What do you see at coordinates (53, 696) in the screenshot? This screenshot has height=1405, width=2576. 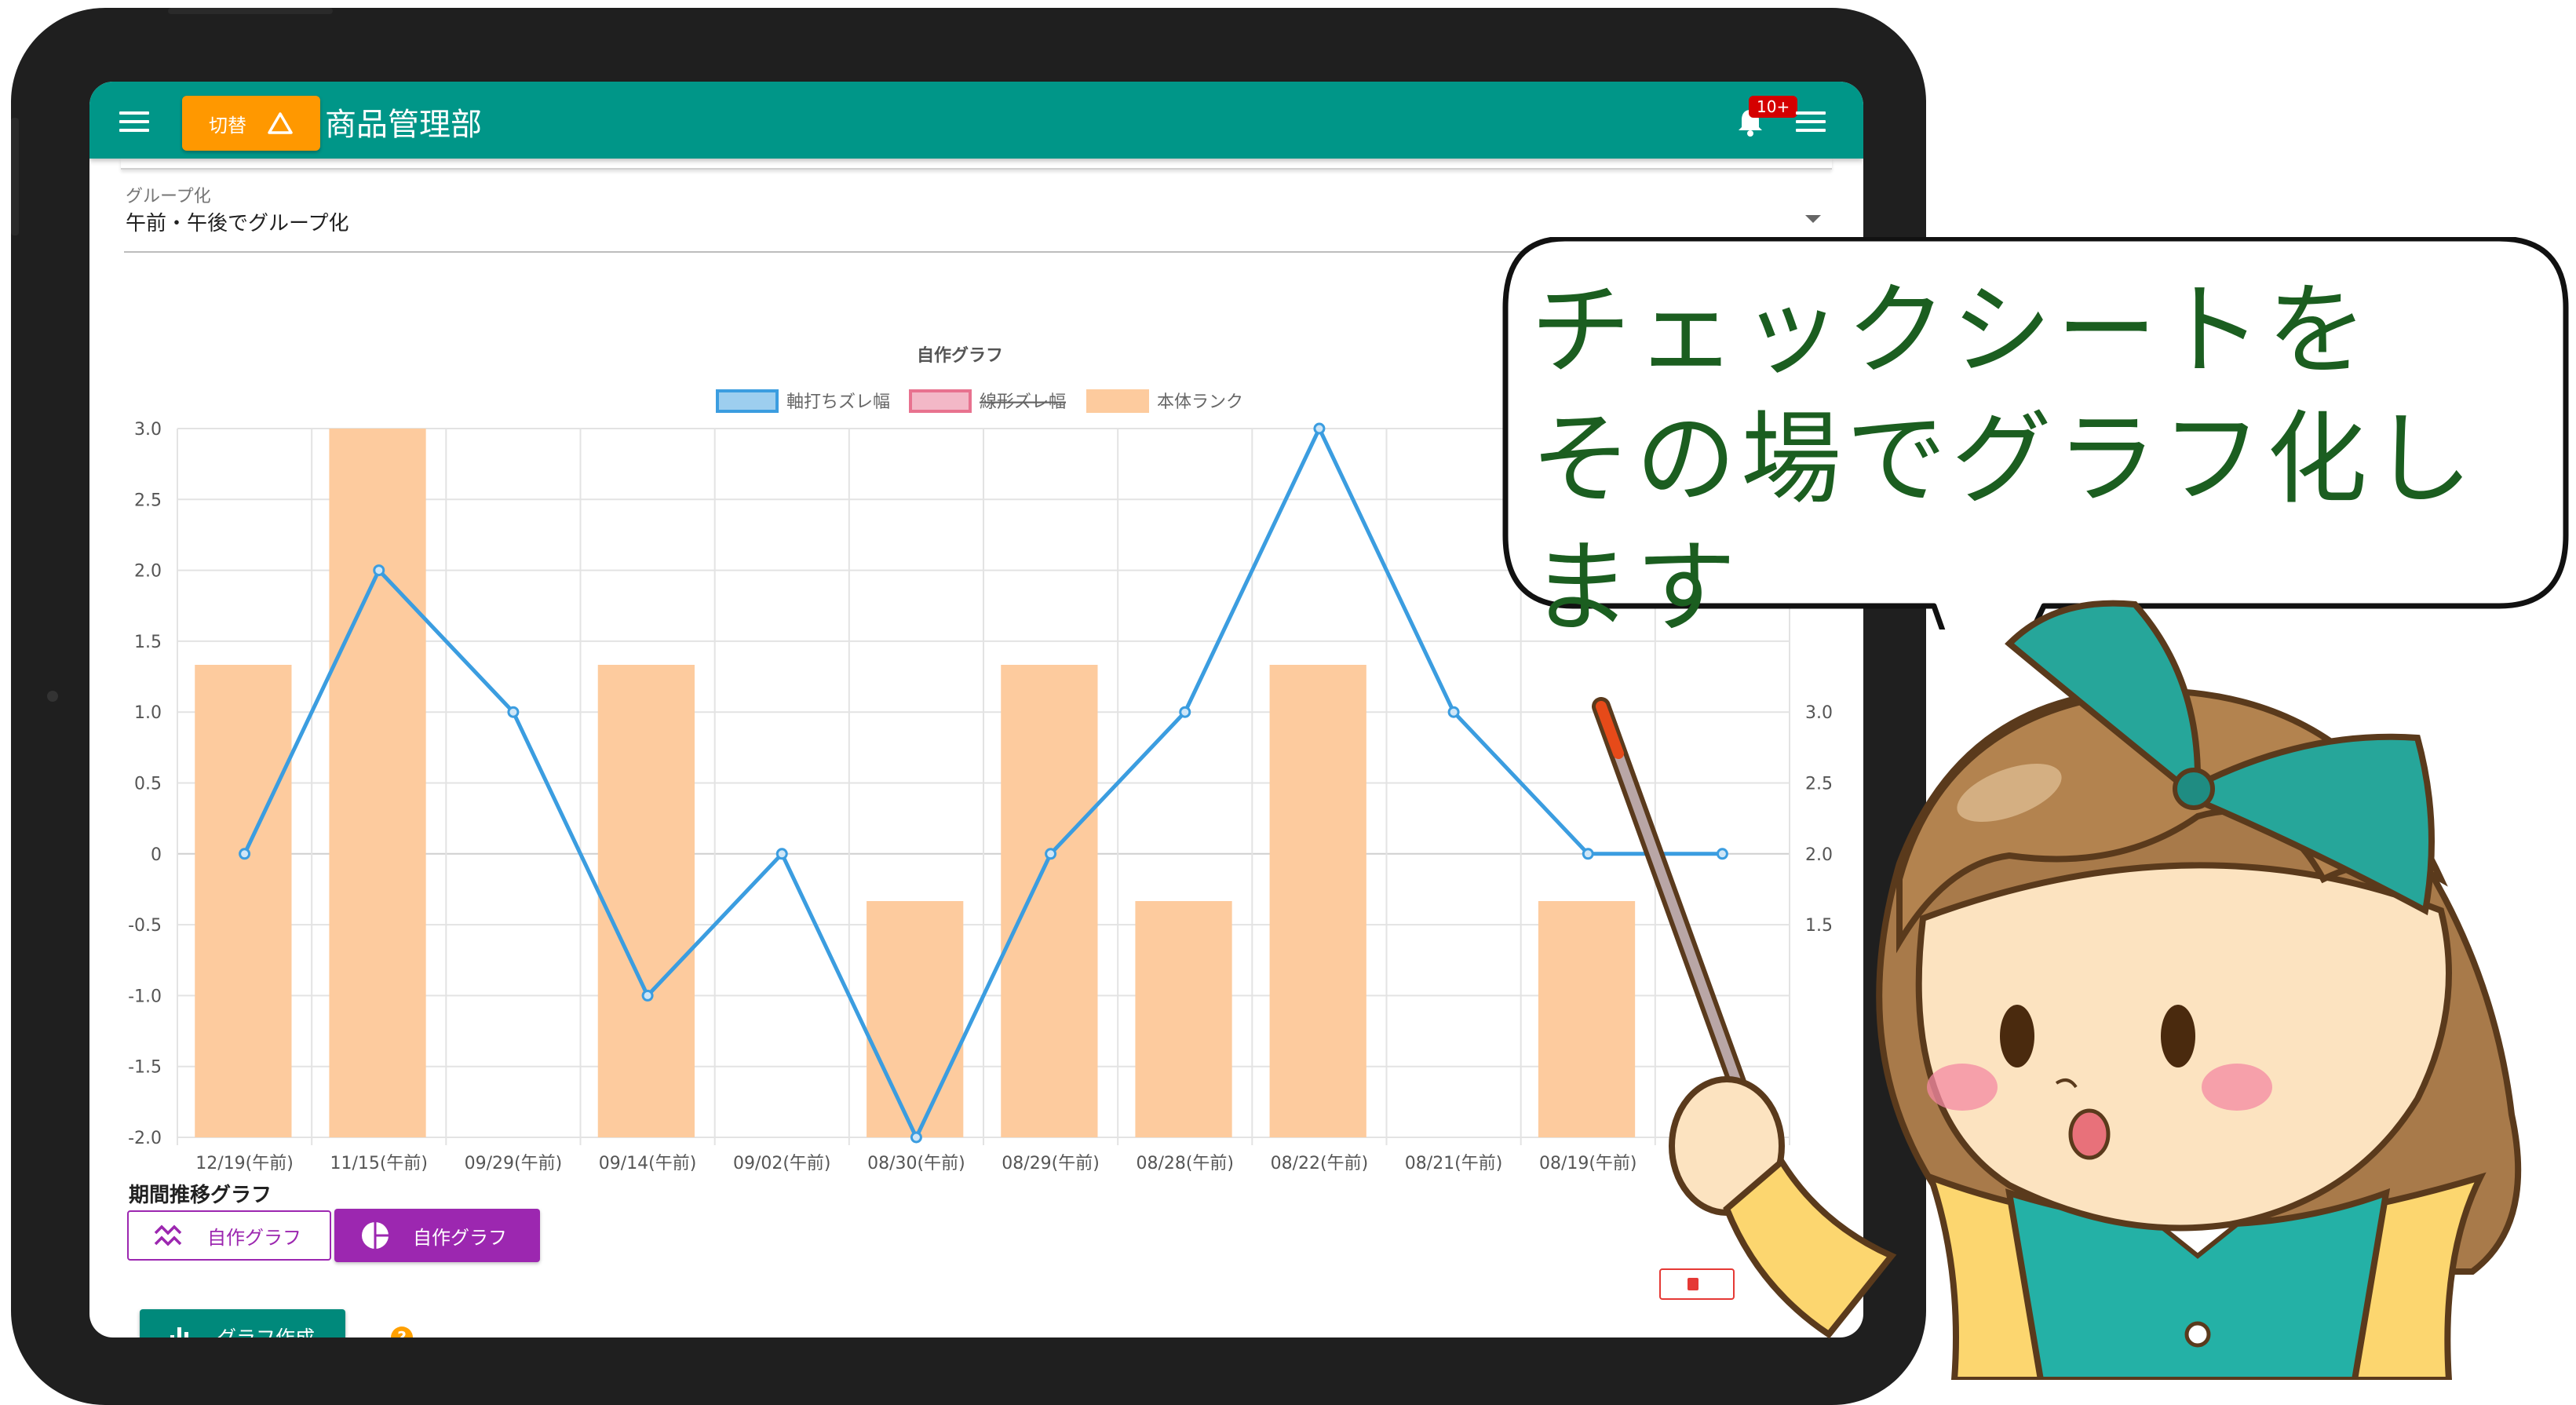 I see `tablet-camera` at bounding box center [53, 696].